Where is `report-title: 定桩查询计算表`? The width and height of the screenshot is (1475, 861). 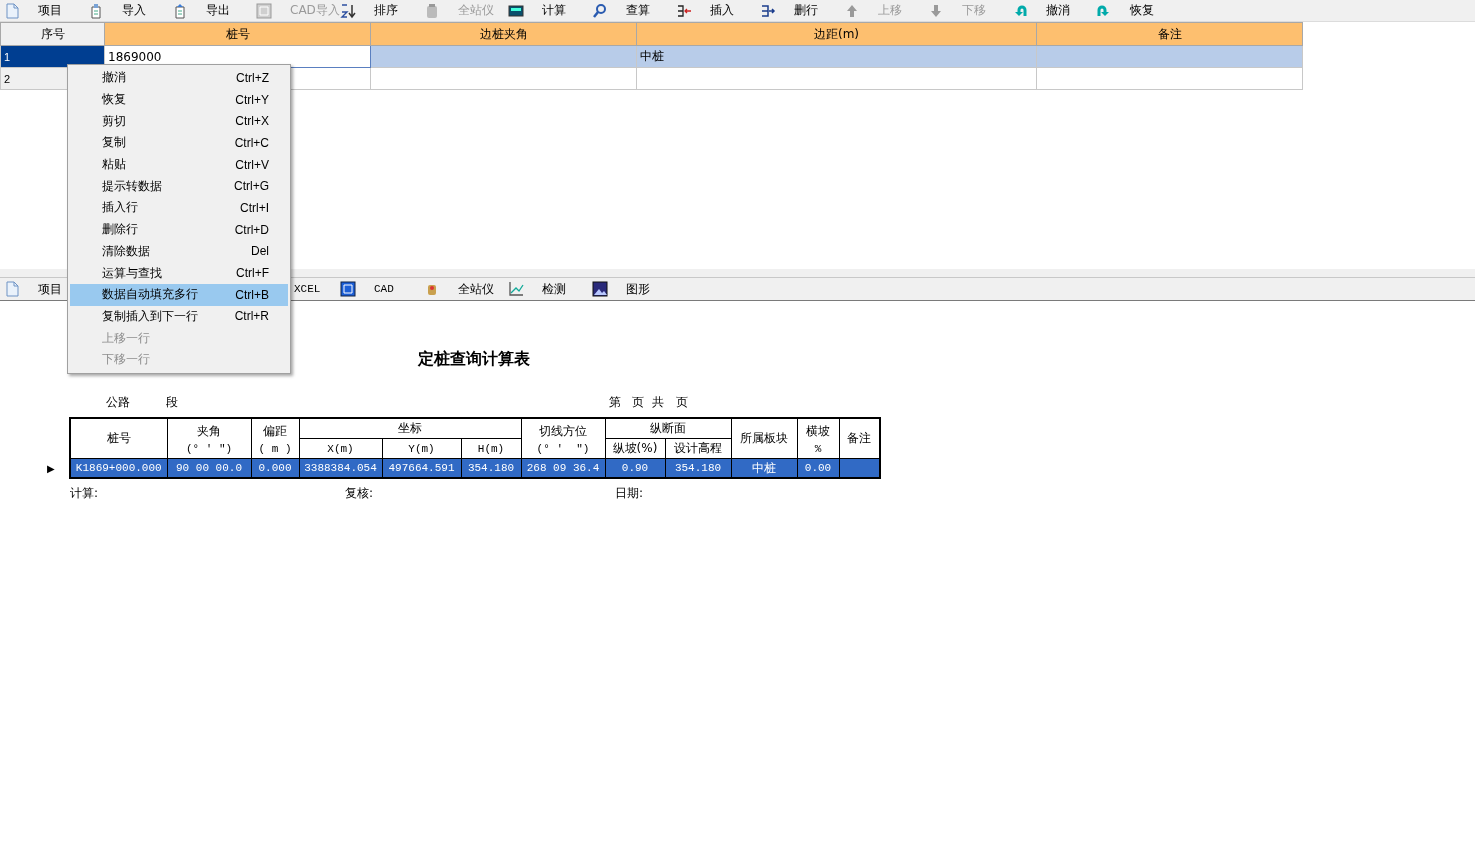 report-title: 定桩查询计算表 is located at coordinates (474, 358).